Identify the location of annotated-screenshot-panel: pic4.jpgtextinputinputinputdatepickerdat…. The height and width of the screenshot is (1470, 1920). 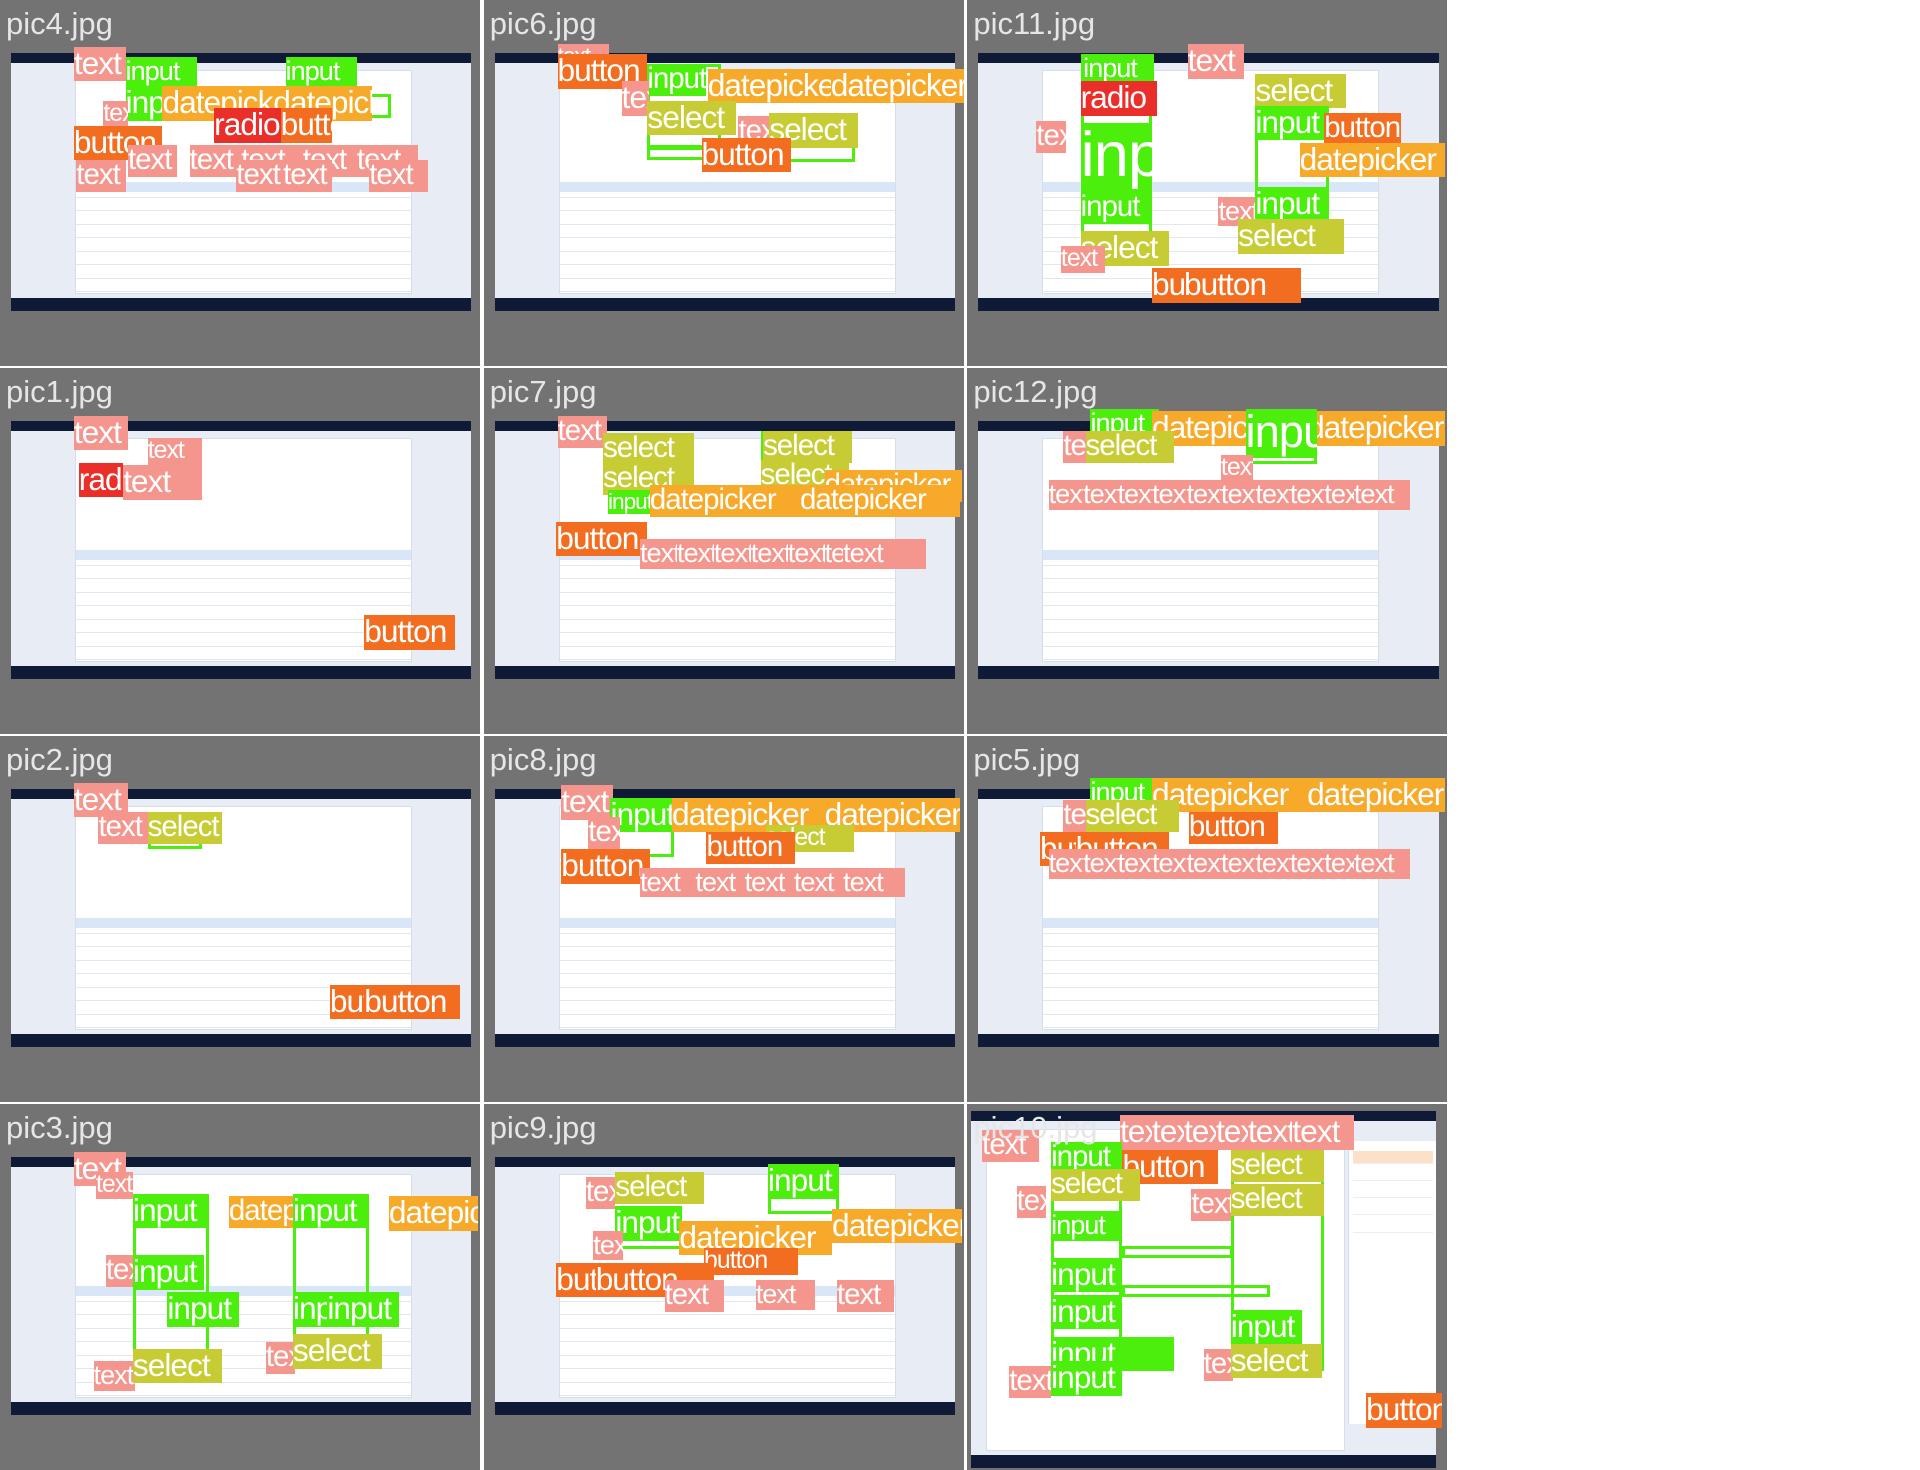
(240, 183).